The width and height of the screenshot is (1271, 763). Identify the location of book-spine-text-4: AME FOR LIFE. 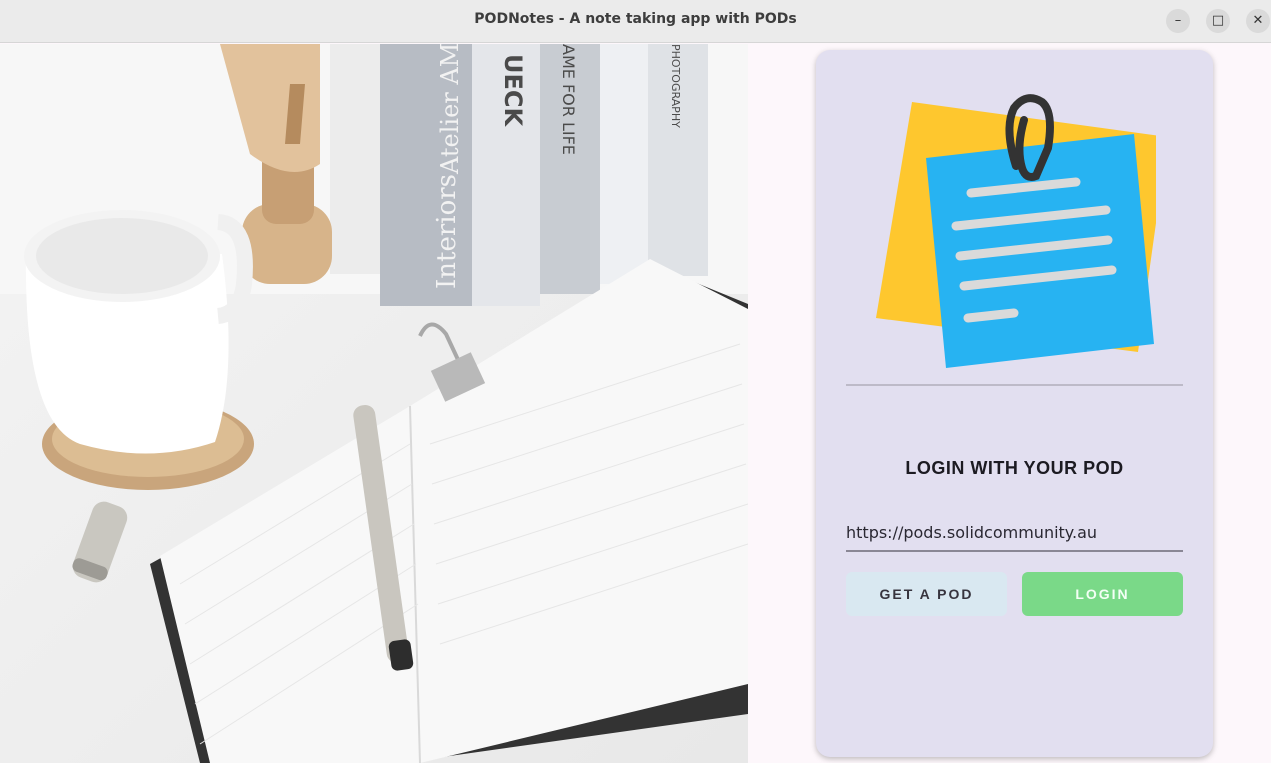
(568, 99).